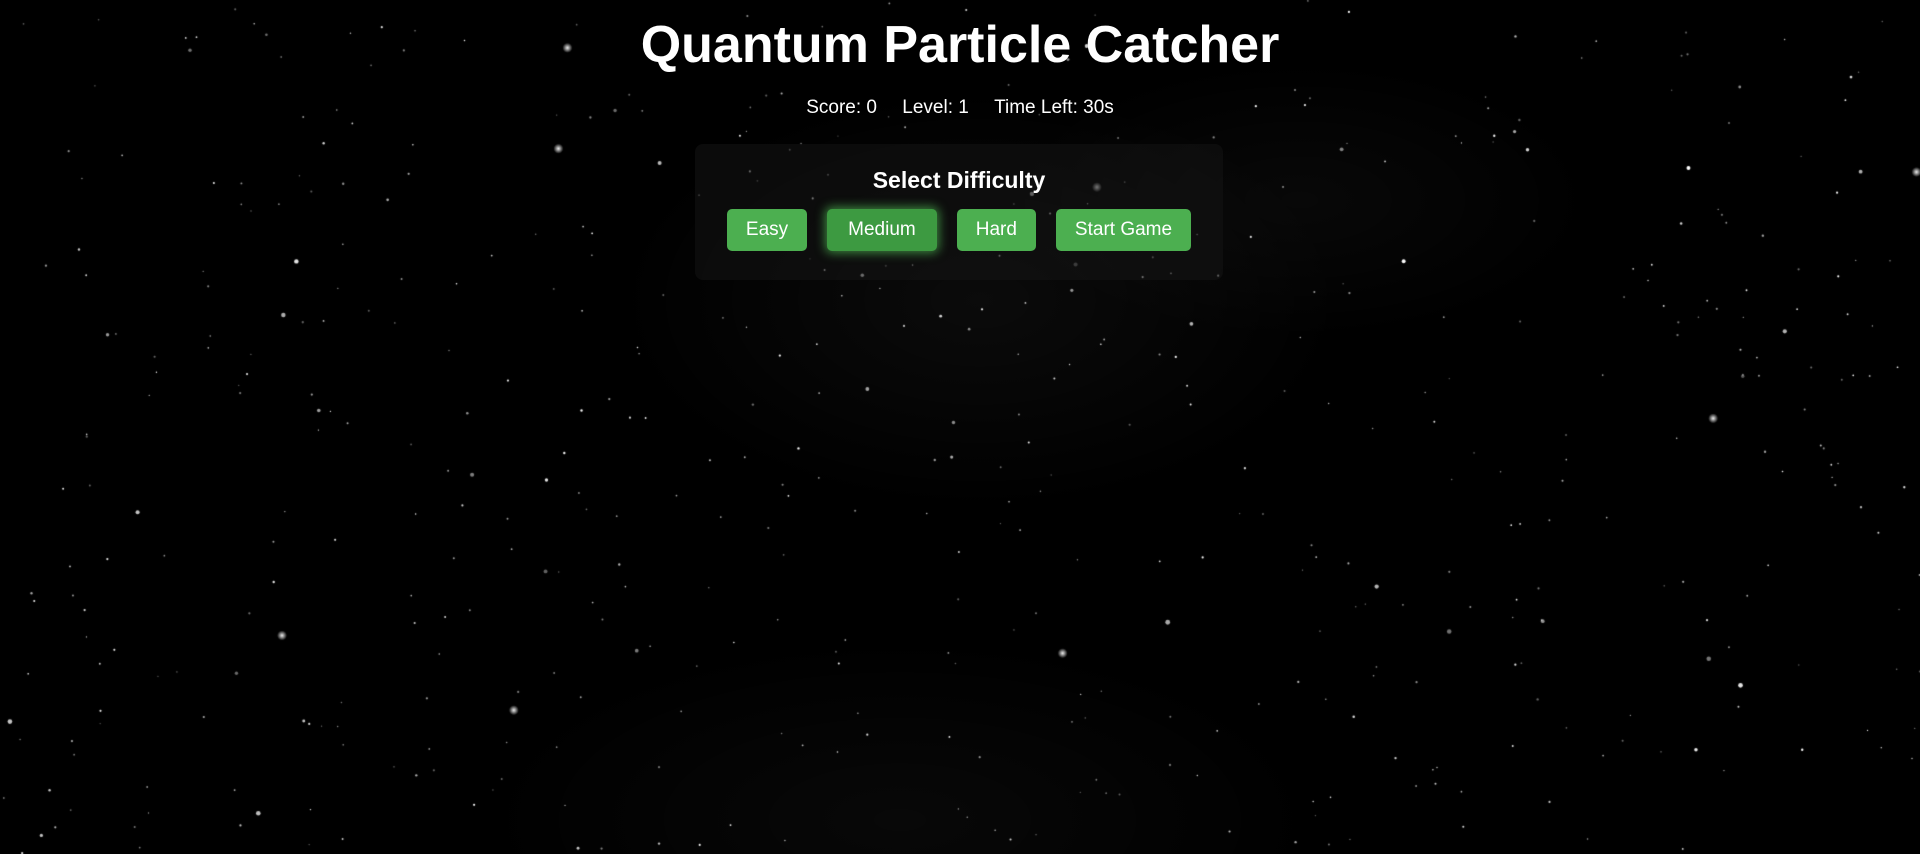 Image resolution: width=1920 pixels, height=854 pixels. Describe the element at coordinates (1054, 107) in the screenshot. I see `time-left-display: Time Left: 30s` at that location.